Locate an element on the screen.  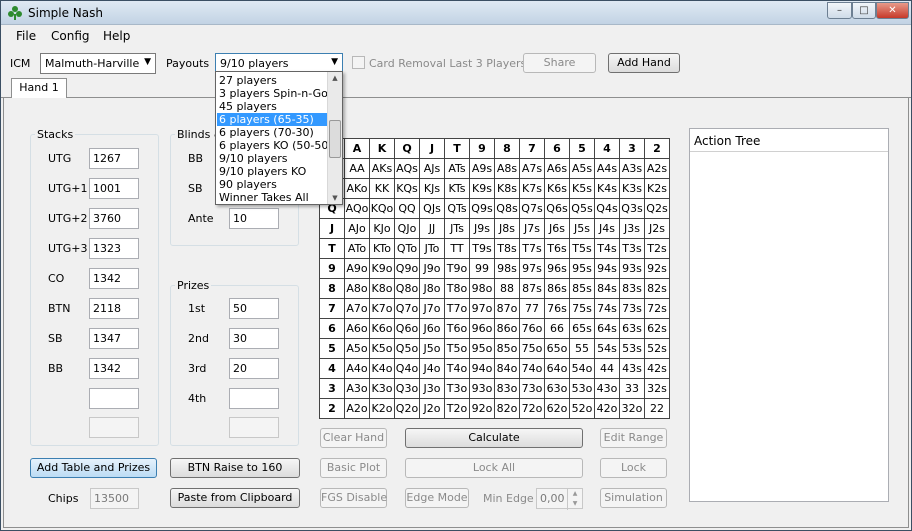
hand-cell: 74s is located at coordinates (607, 308).